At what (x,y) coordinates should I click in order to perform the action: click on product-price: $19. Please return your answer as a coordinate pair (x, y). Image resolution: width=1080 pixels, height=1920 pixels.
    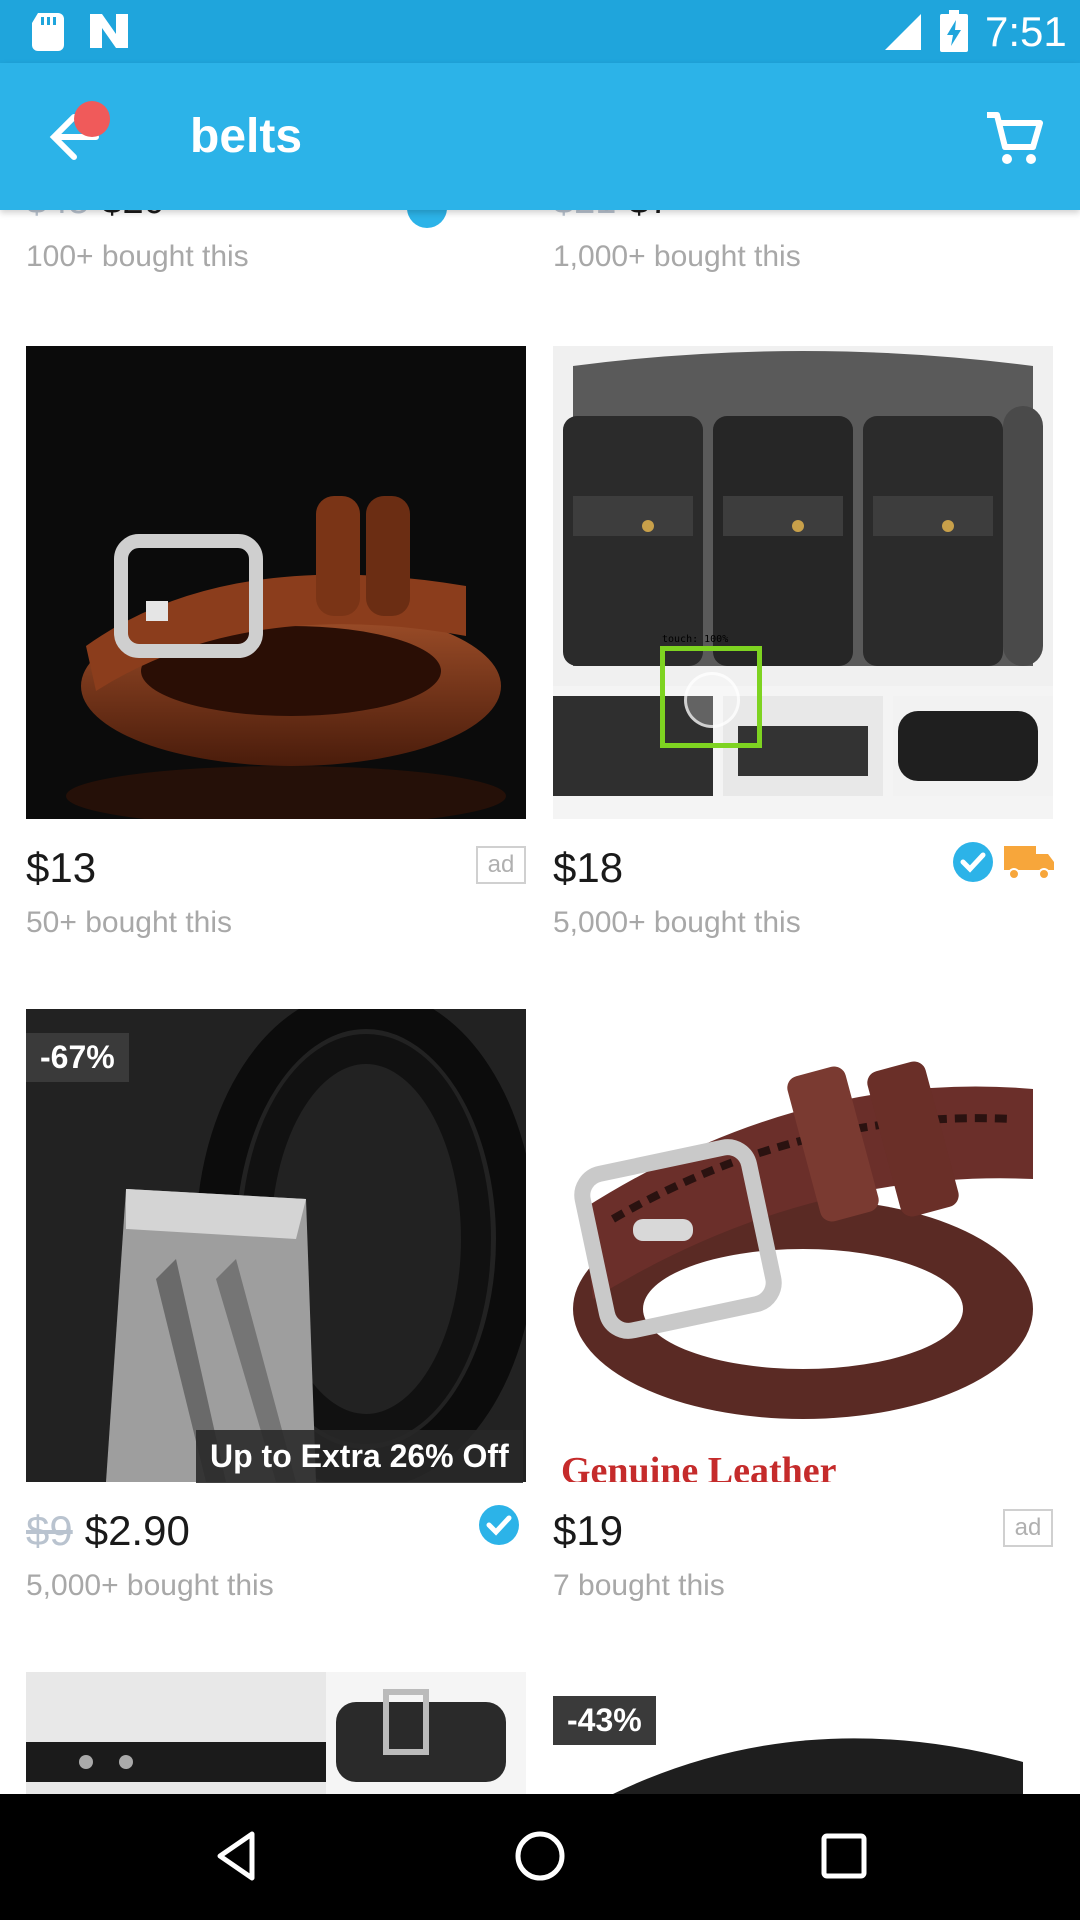
    Looking at the image, I should click on (588, 1530).